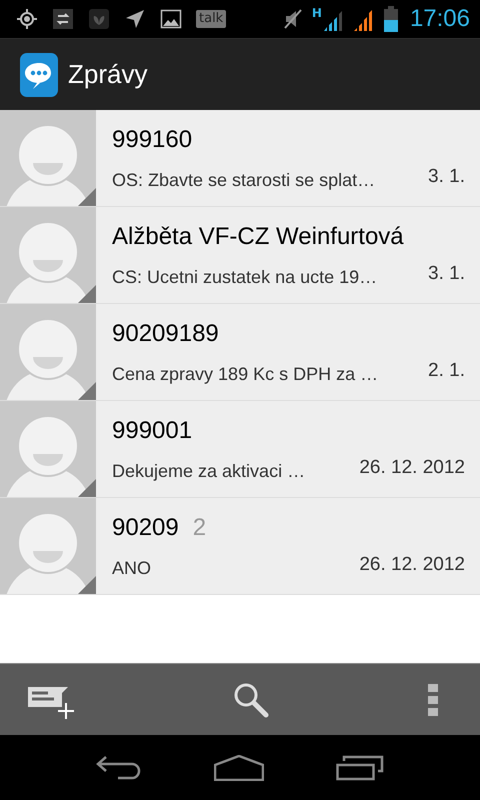  I want to click on chat-bubble-icon, so click(39, 74).